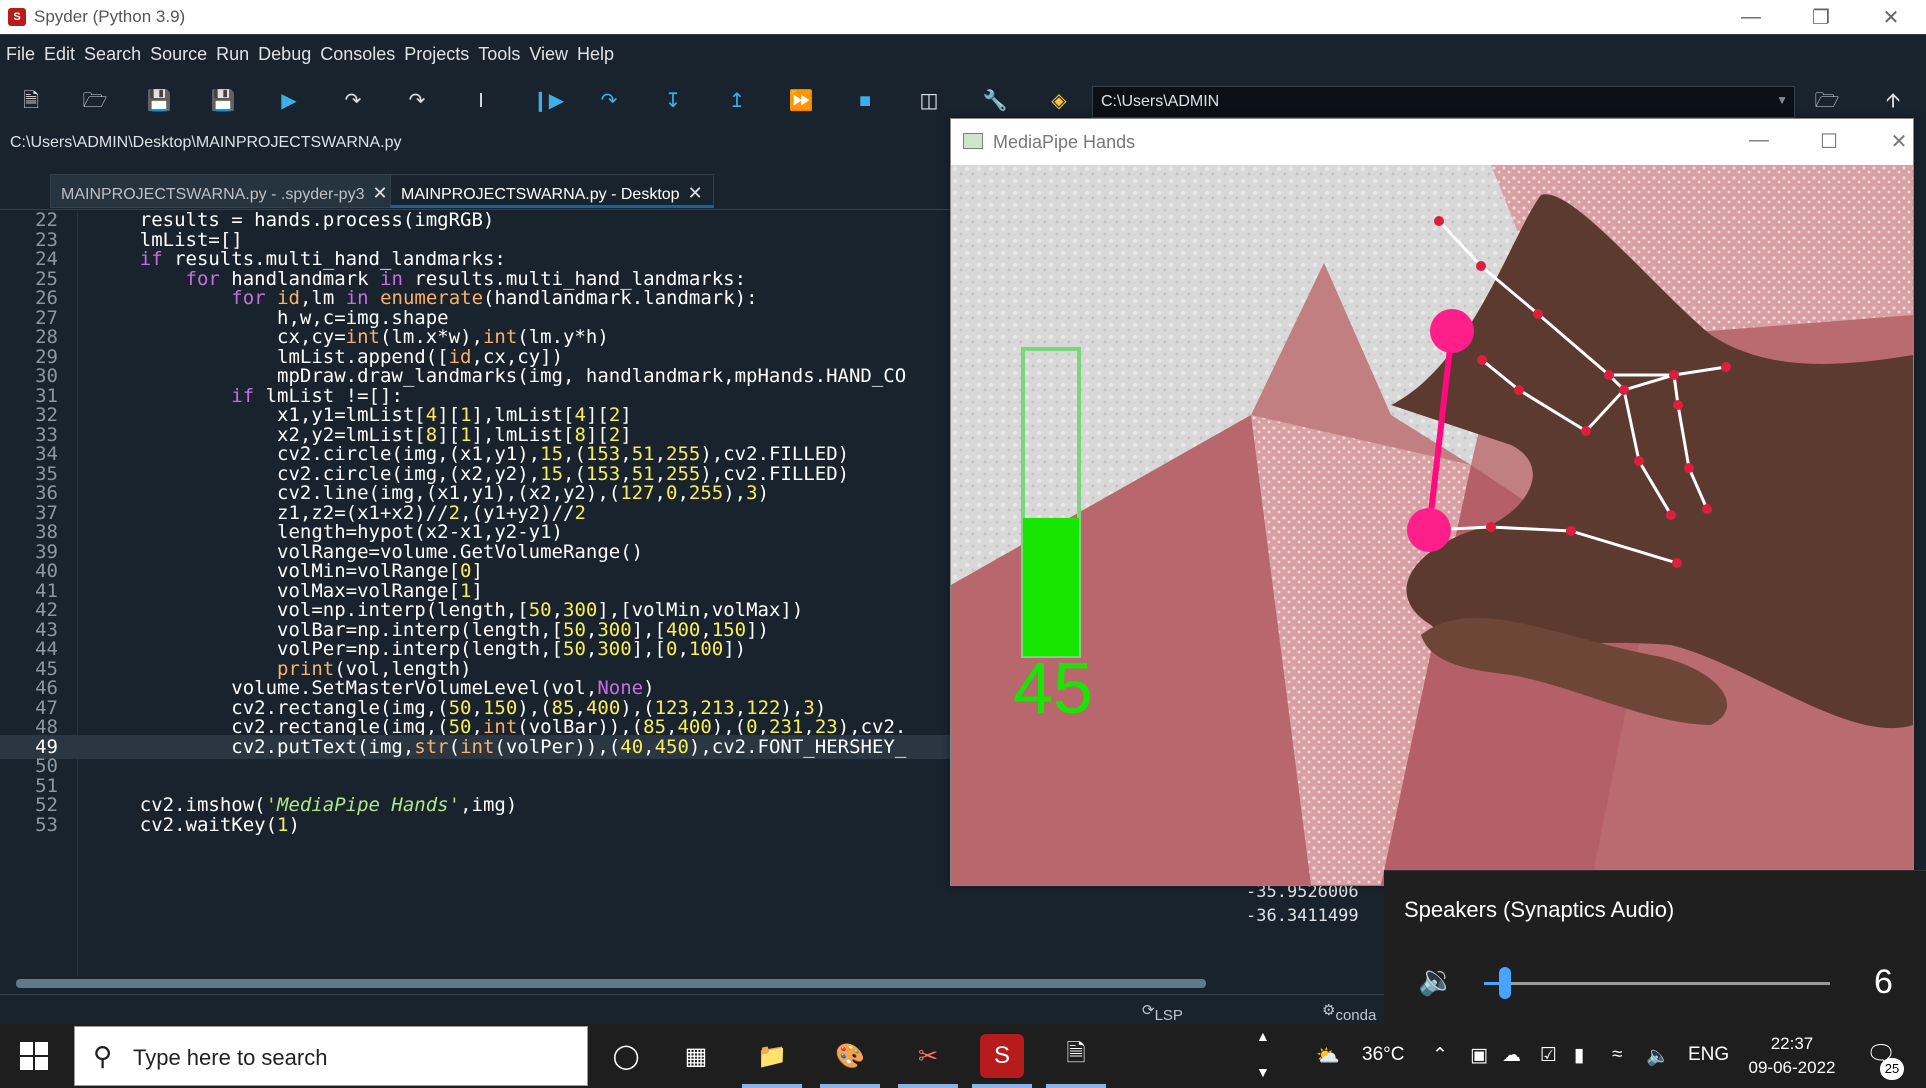  I want to click on volume-flyout: Speakers (Synaptics Audio) 🔉 6, so click(1655, 947).